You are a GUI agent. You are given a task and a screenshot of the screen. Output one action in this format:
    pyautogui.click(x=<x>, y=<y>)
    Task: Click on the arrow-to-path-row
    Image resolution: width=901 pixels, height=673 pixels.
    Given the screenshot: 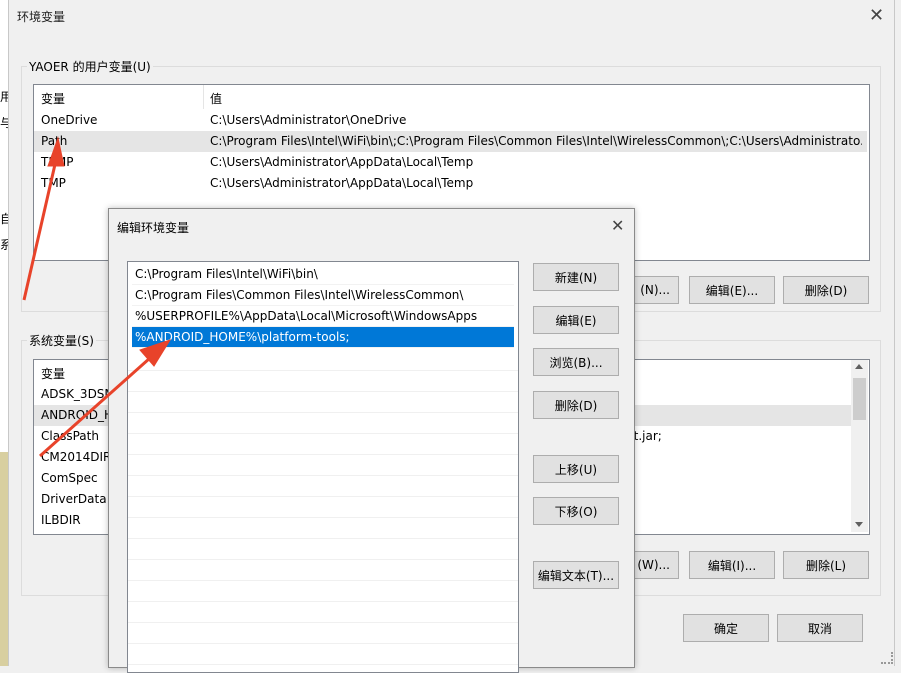 What is the action you would take?
    pyautogui.click(x=43, y=218)
    